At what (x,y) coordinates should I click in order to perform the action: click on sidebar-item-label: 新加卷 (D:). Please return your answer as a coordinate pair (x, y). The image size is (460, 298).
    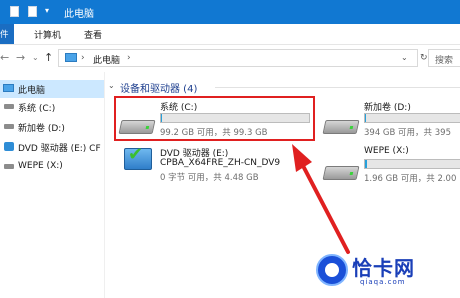
    Looking at the image, I should click on (41, 129).